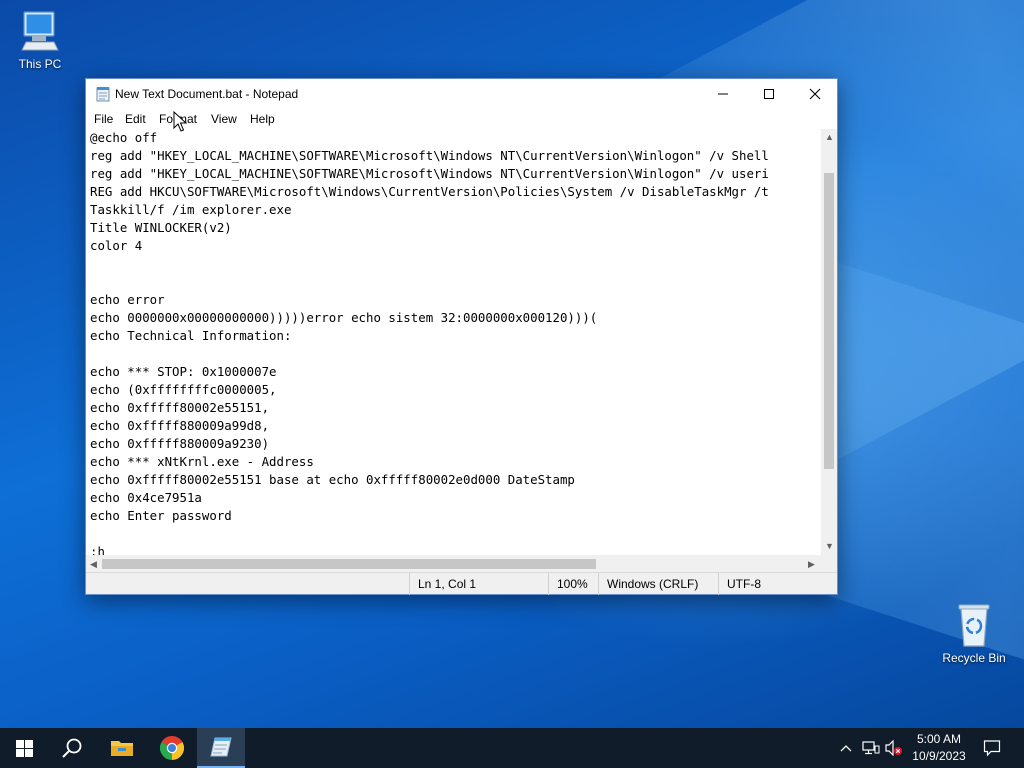 The image size is (1024, 768). Describe the element at coordinates (127, 299) in the screenshot. I see `editor-line: echo error` at that location.